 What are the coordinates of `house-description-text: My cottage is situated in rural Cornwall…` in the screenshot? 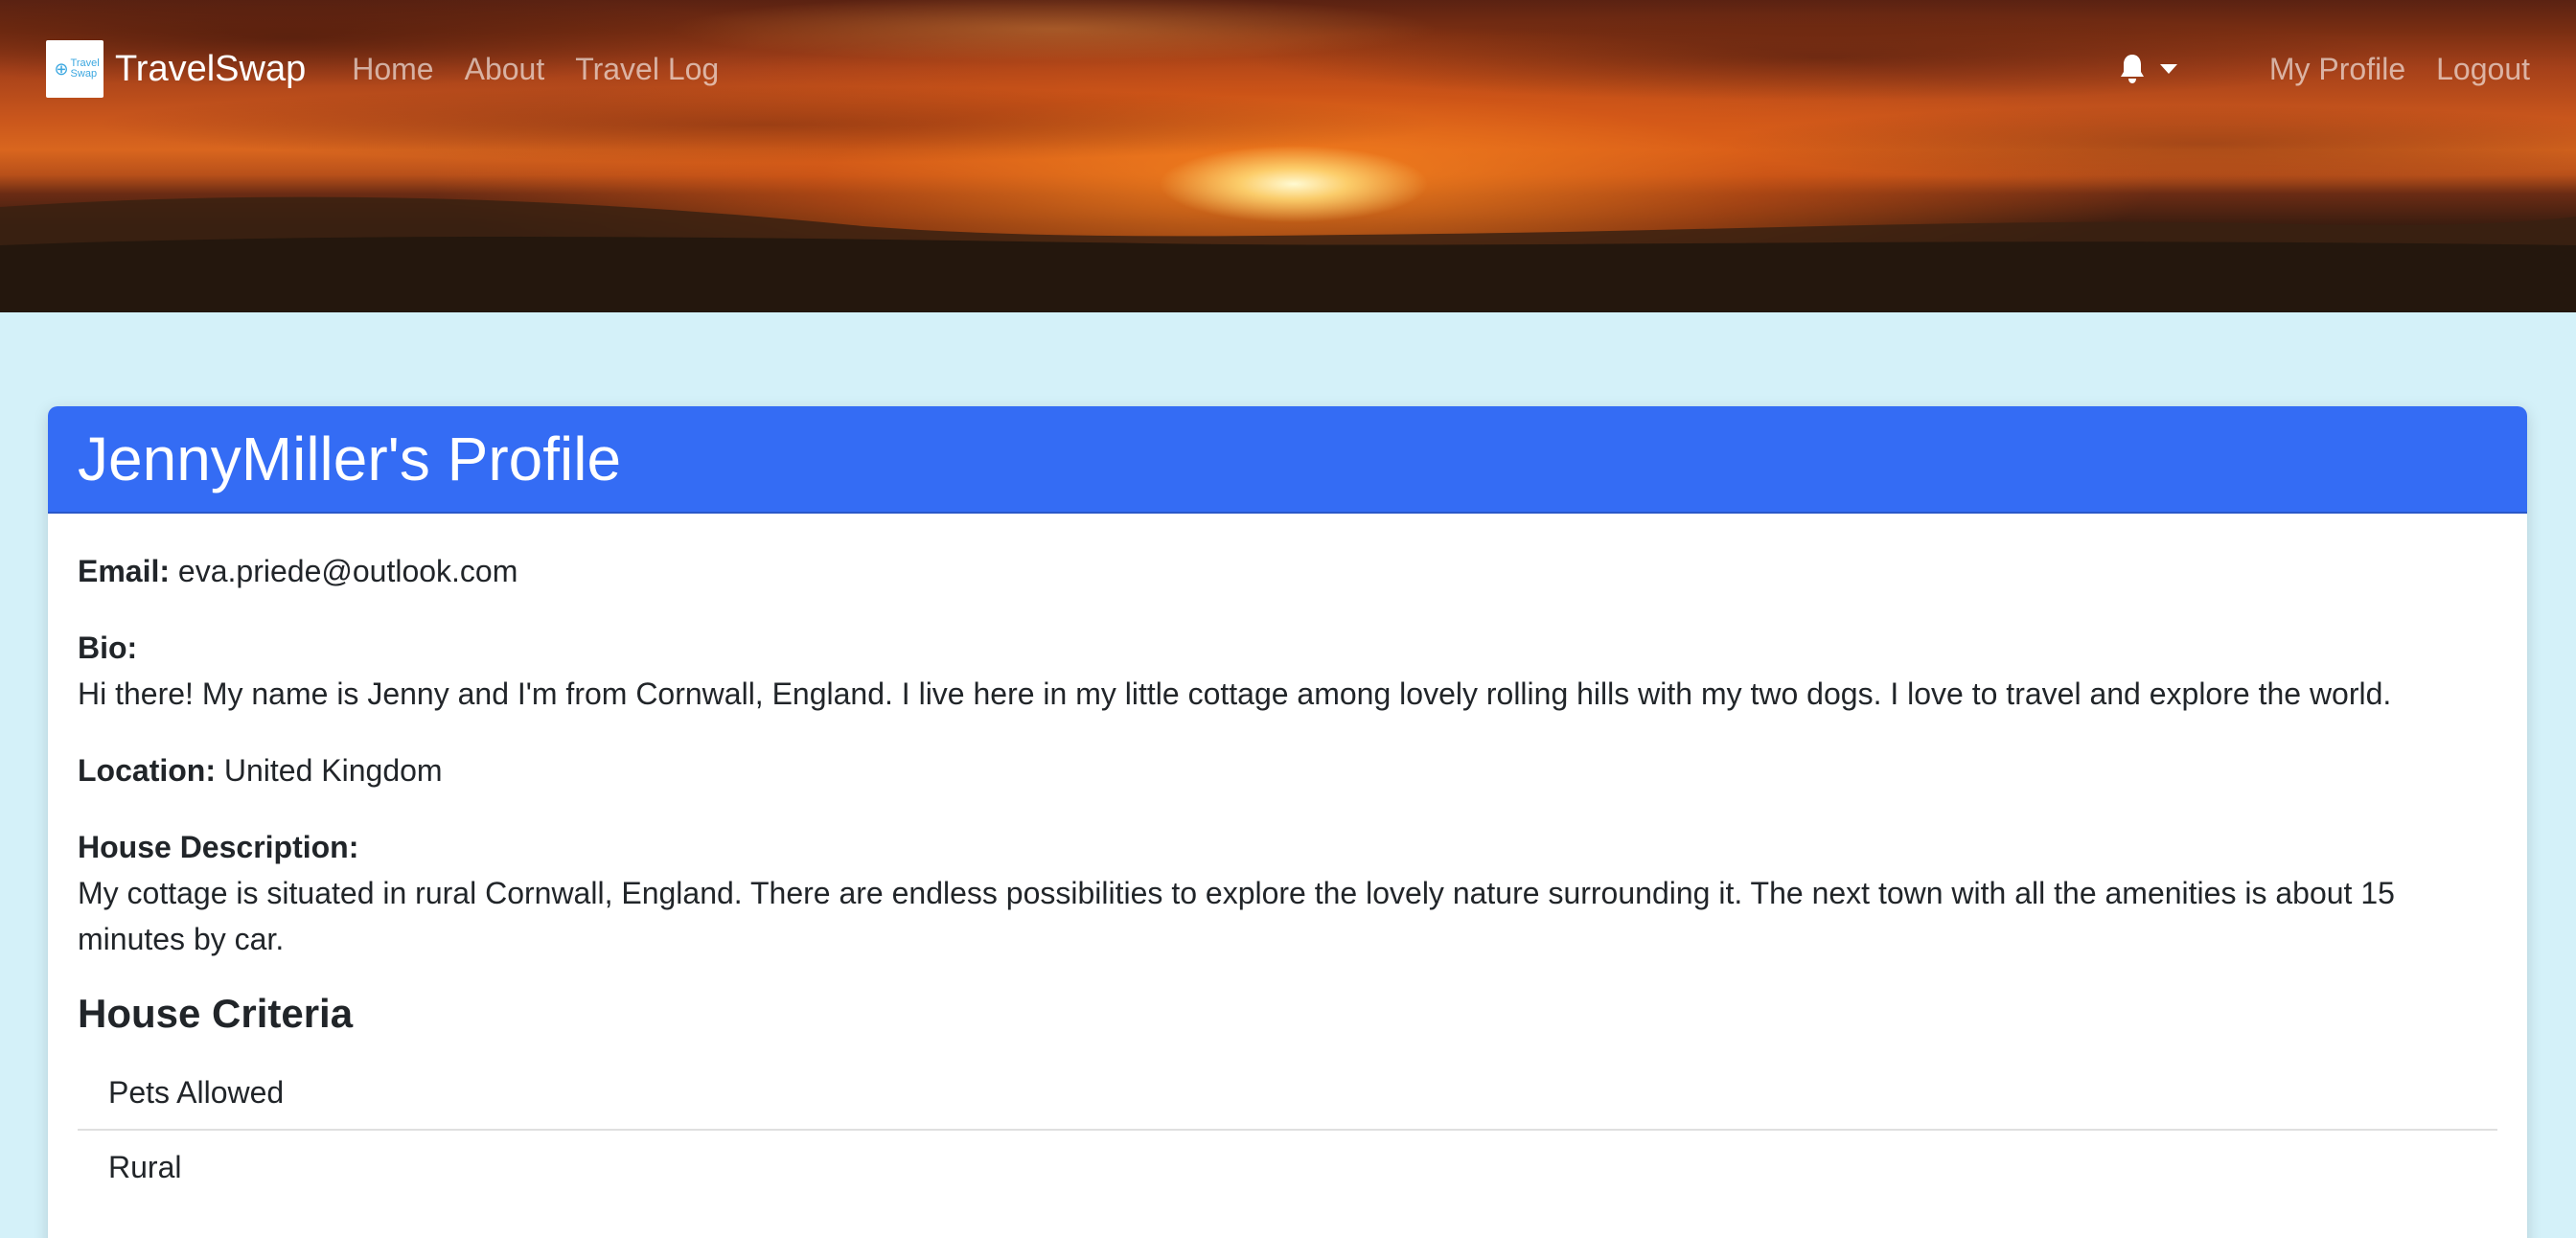 It's located at (1236, 916).